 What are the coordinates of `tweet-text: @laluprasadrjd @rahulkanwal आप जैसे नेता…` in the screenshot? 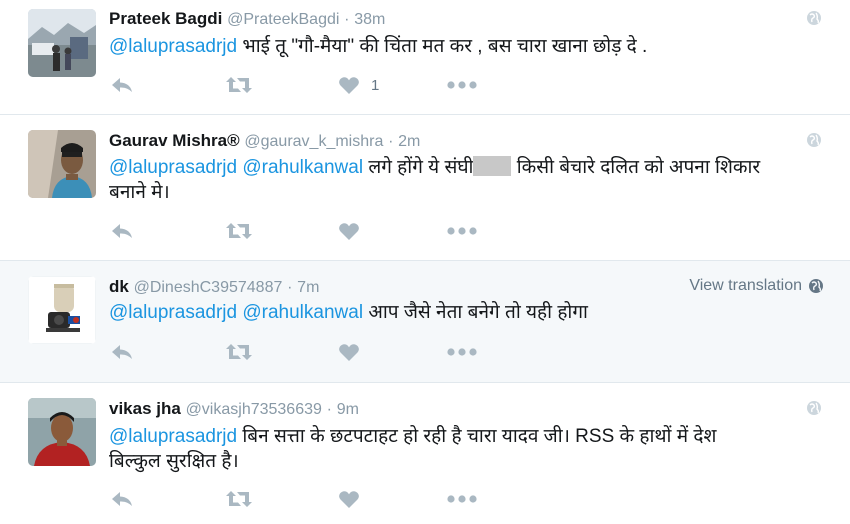 It's located at (469, 312).